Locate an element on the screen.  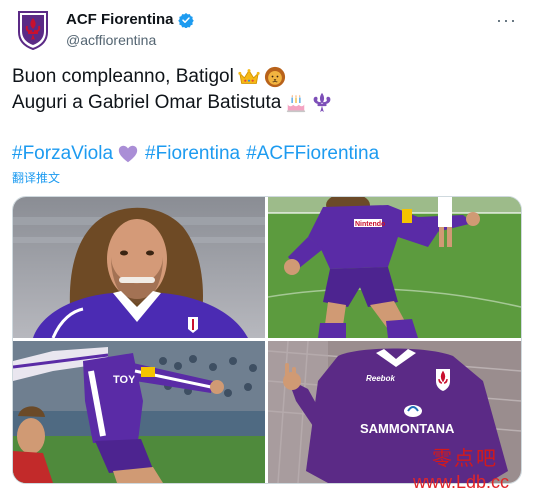
translate-tweet-link: 翻译推文 is located at coordinates (36, 177).